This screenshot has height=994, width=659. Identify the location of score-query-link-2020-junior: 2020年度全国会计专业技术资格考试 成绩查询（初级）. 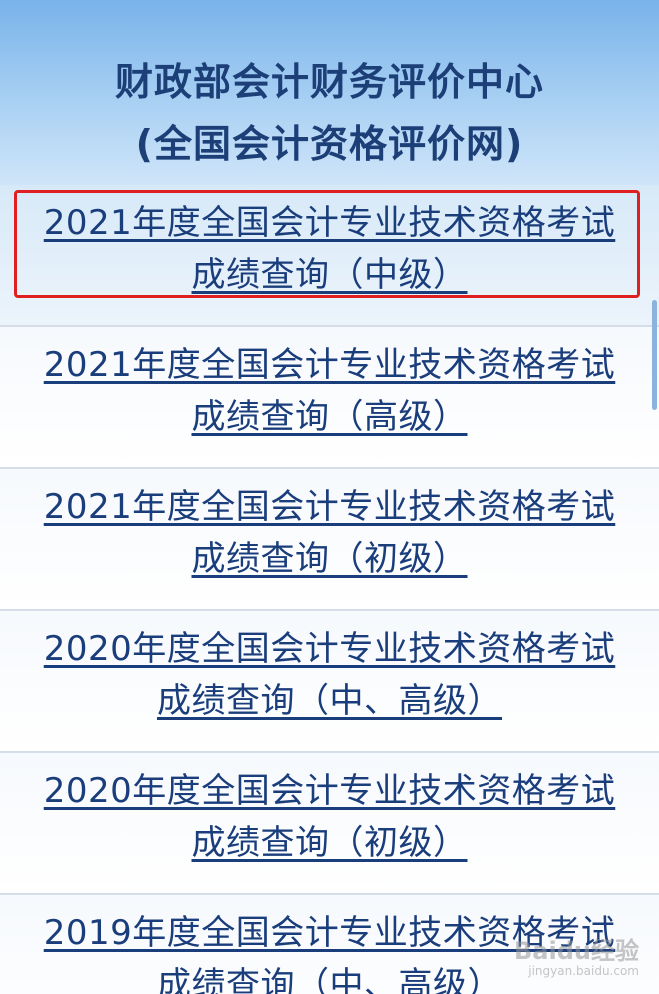
(329, 811).